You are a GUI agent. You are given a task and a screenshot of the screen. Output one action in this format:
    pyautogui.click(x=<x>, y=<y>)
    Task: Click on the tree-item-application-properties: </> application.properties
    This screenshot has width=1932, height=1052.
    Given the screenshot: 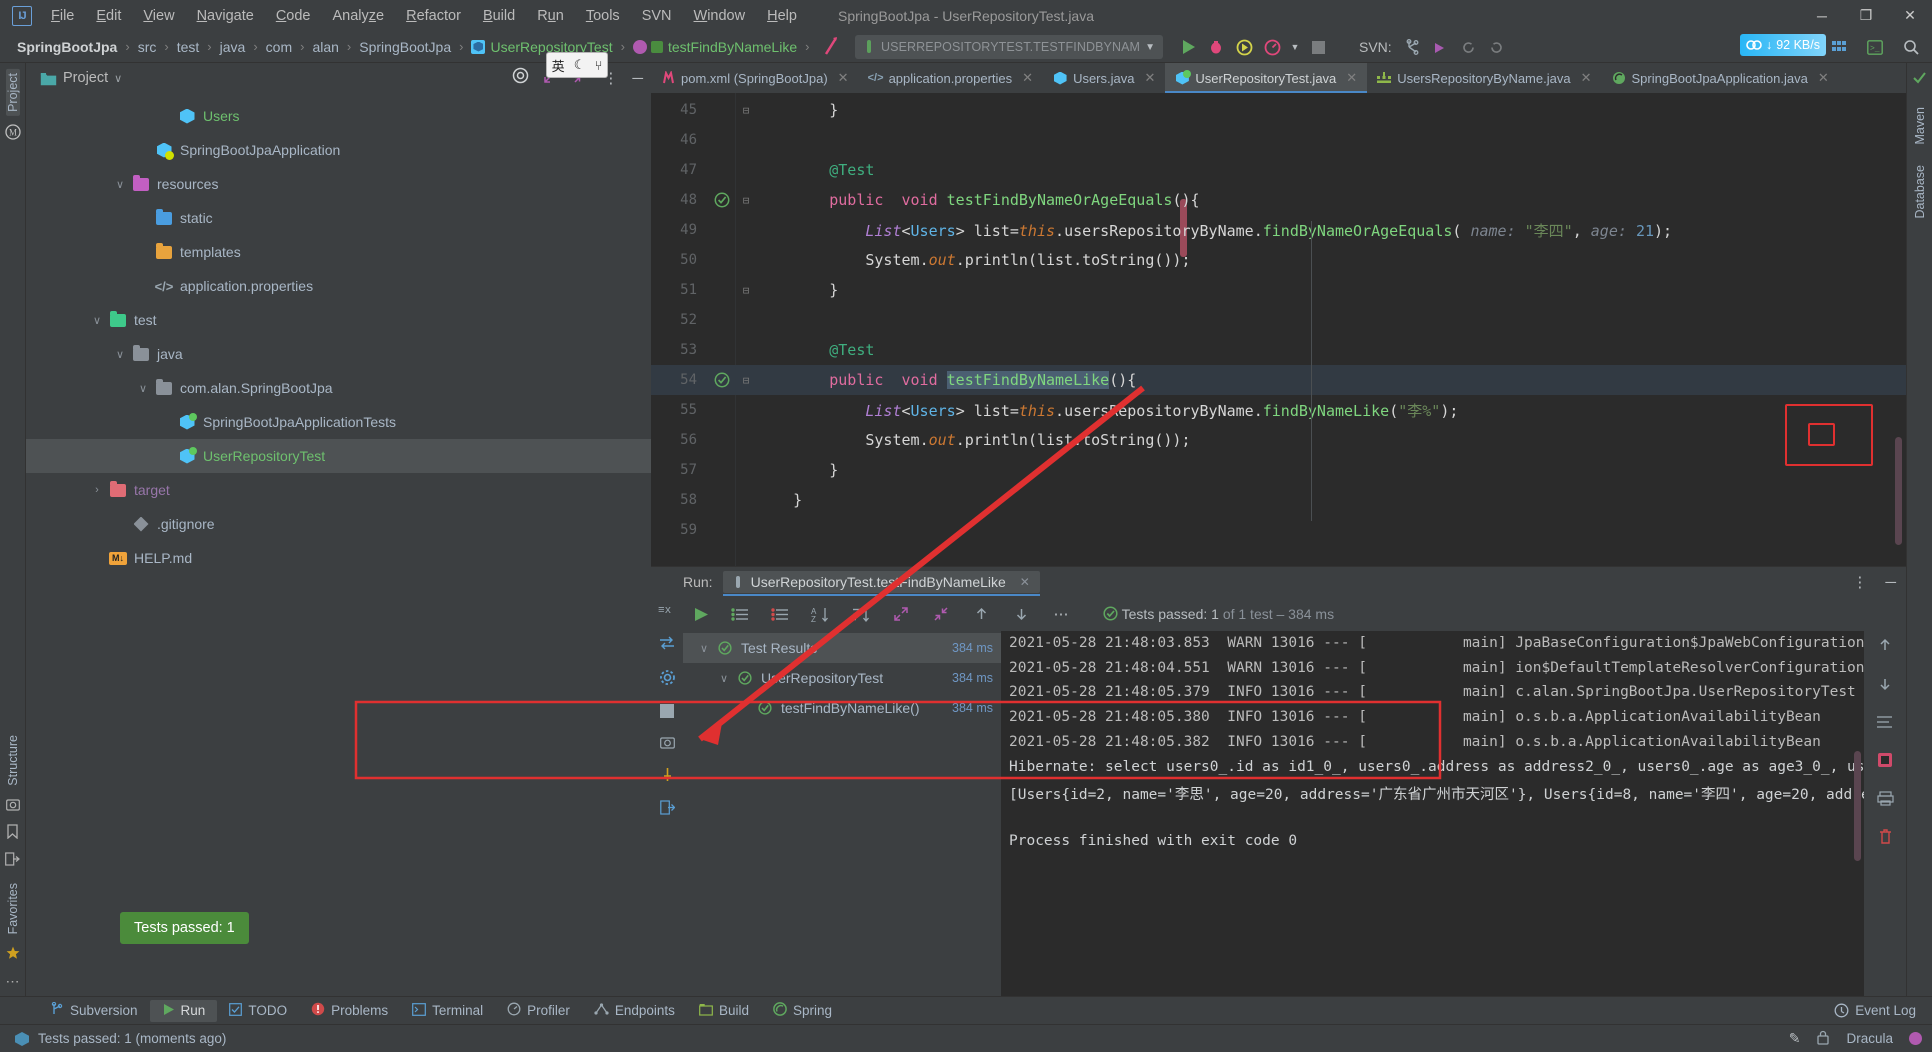 What is the action you would take?
    pyautogui.click(x=338, y=286)
    